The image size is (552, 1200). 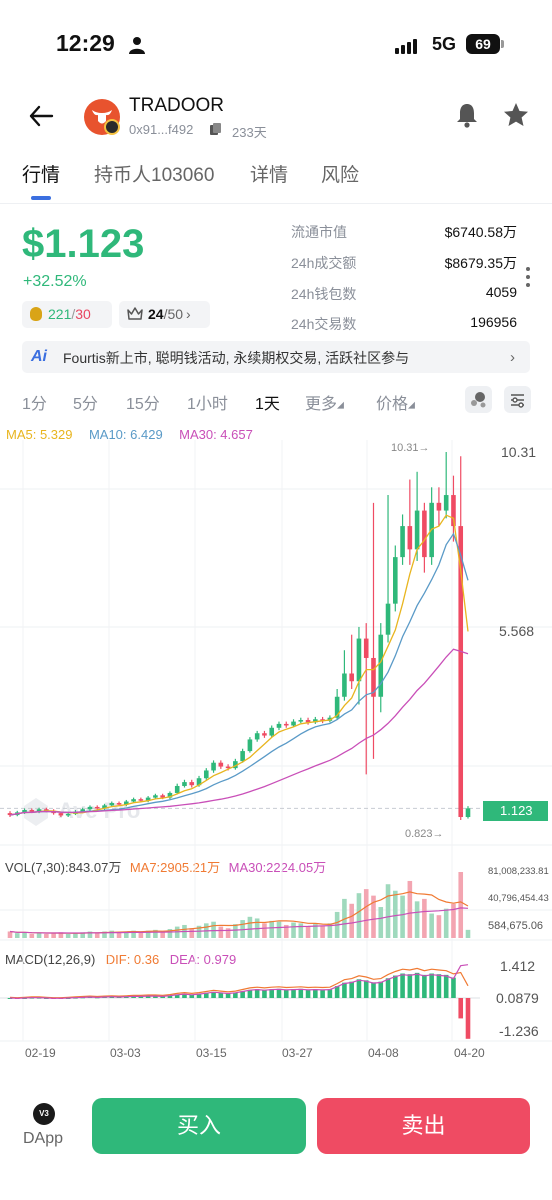 What do you see at coordinates (40, 1053) in the screenshot?
I see `x-axis-label: 02-19` at bounding box center [40, 1053].